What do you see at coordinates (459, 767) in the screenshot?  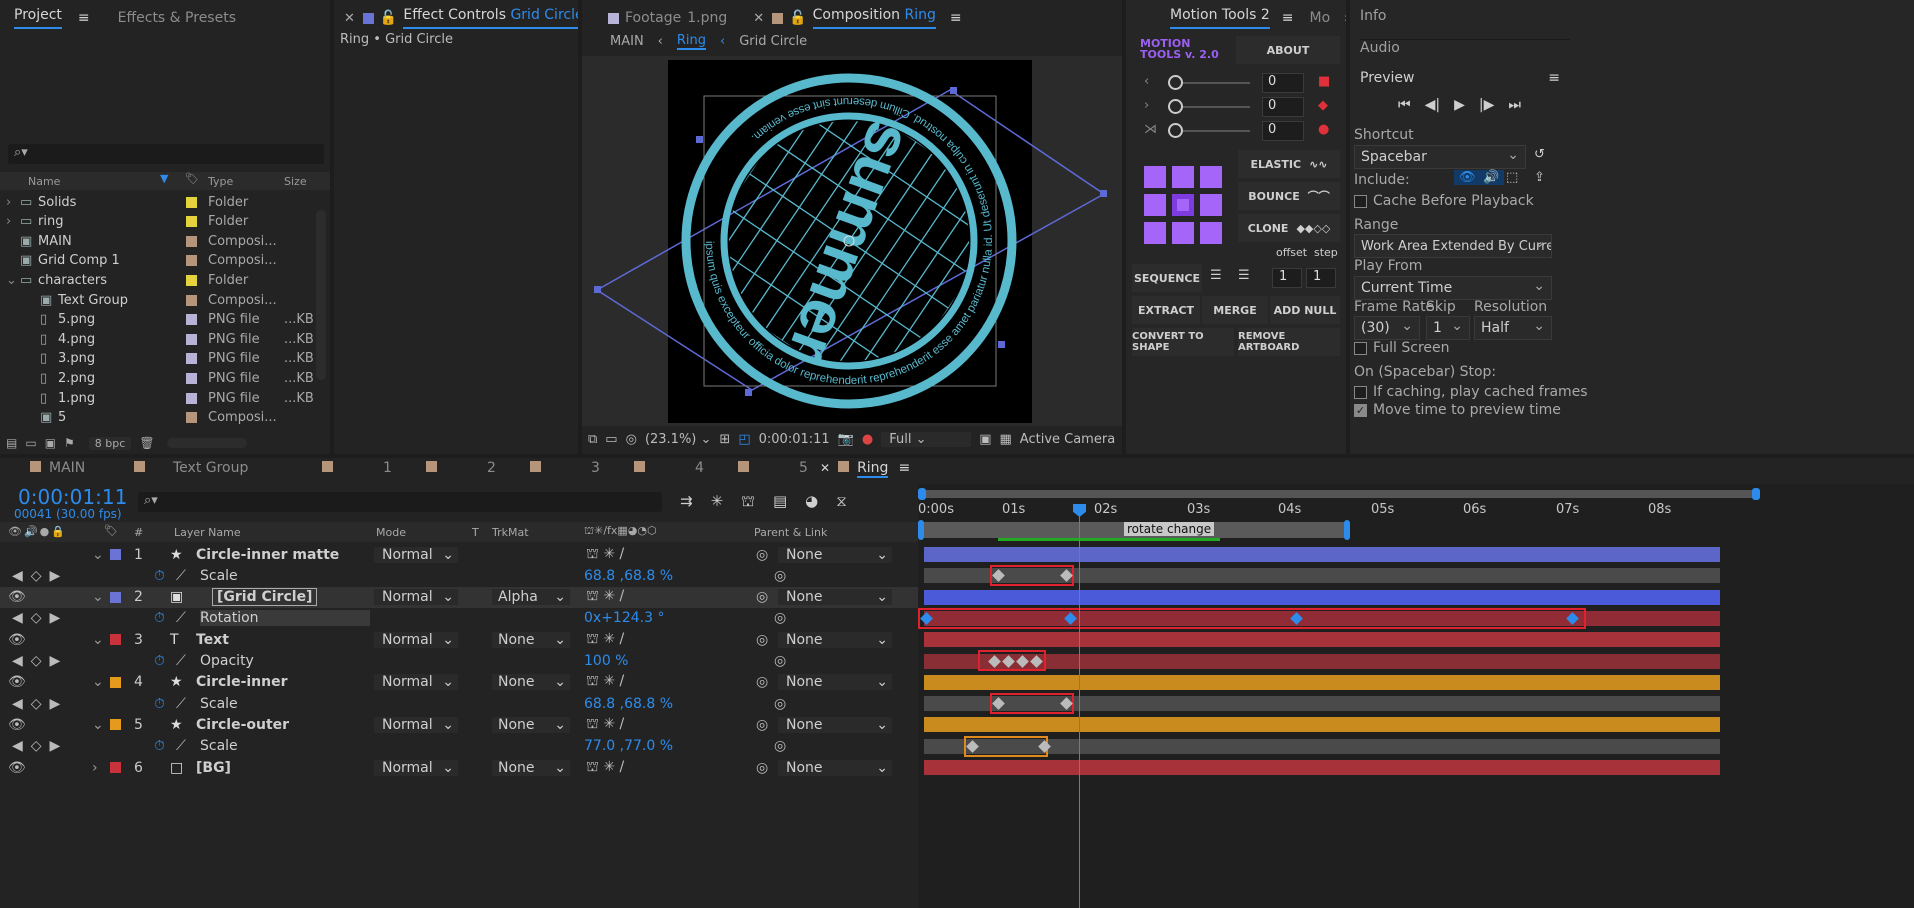 I see `layer-row: 👁 › 6 □ [BG] Normal ⌄ None ⌄ ⛫ ✳ / ◎ None ⌄` at bounding box center [459, 767].